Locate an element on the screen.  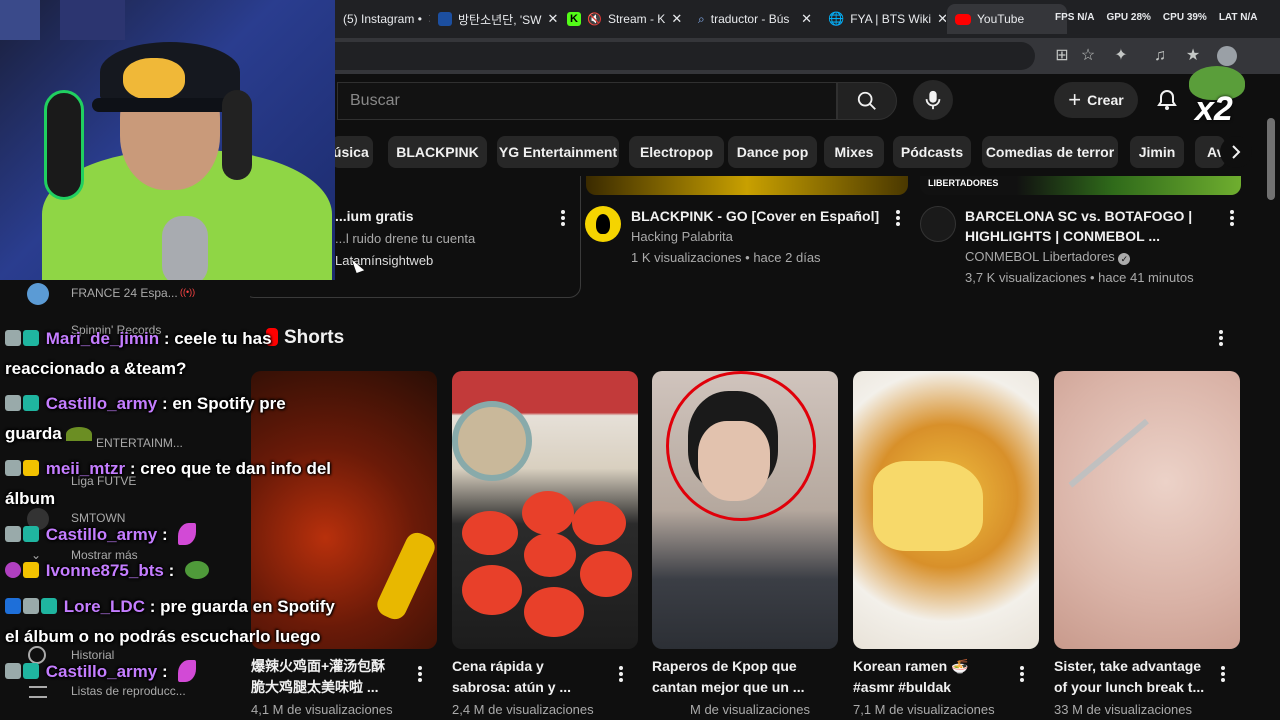
verified-badge-icon is located at coordinates (13, 606).